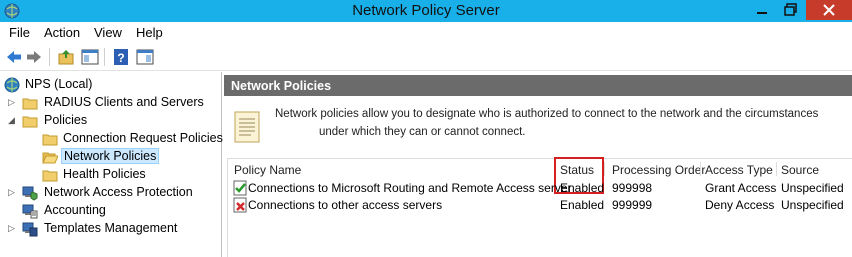  What do you see at coordinates (30, 193) in the screenshot?
I see `nap-icon` at bounding box center [30, 193].